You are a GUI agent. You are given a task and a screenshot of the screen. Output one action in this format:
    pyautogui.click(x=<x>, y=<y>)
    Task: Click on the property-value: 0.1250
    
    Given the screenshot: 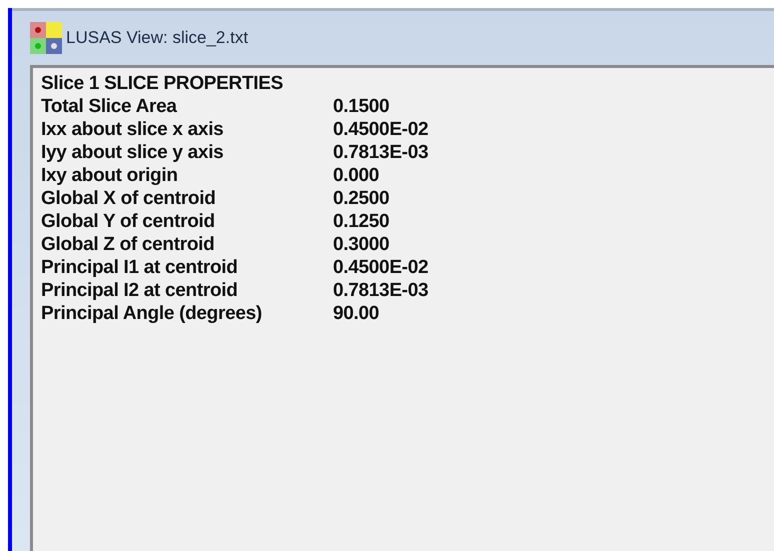 What is the action you would take?
    pyautogui.click(x=361, y=221)
    